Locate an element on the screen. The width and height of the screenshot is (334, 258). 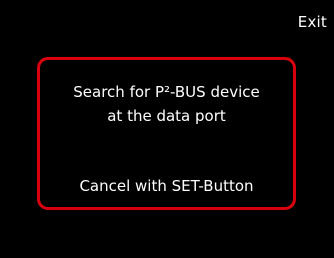
cancel-hint: Cancel with SET-Button is located at coordinates (166, 186).